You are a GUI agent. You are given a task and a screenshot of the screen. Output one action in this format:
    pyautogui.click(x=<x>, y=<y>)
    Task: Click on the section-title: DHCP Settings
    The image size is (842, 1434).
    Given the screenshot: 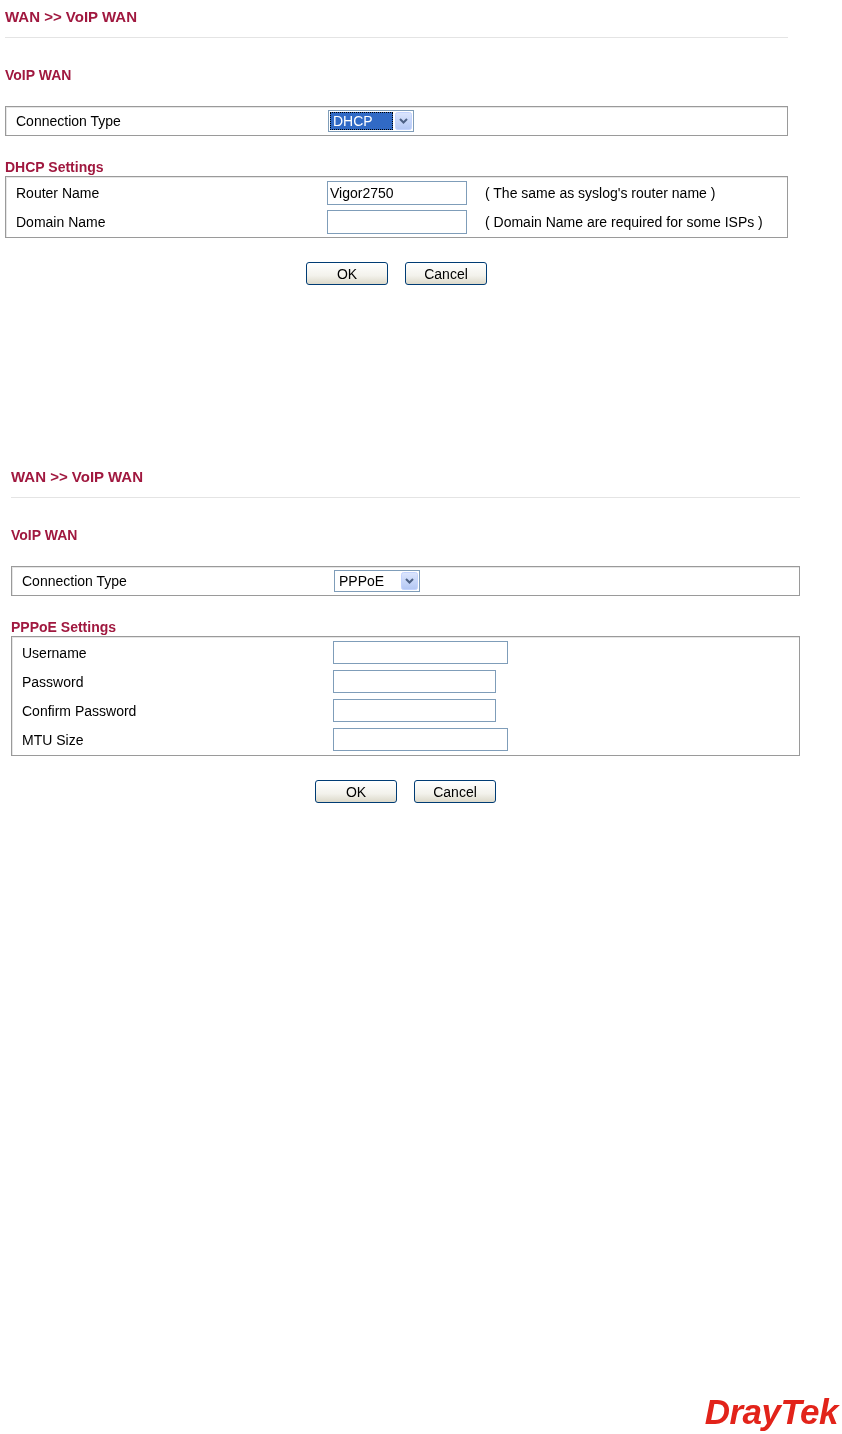 What is the action you would take?
    pyautogui.click(x=54, y=167)
    